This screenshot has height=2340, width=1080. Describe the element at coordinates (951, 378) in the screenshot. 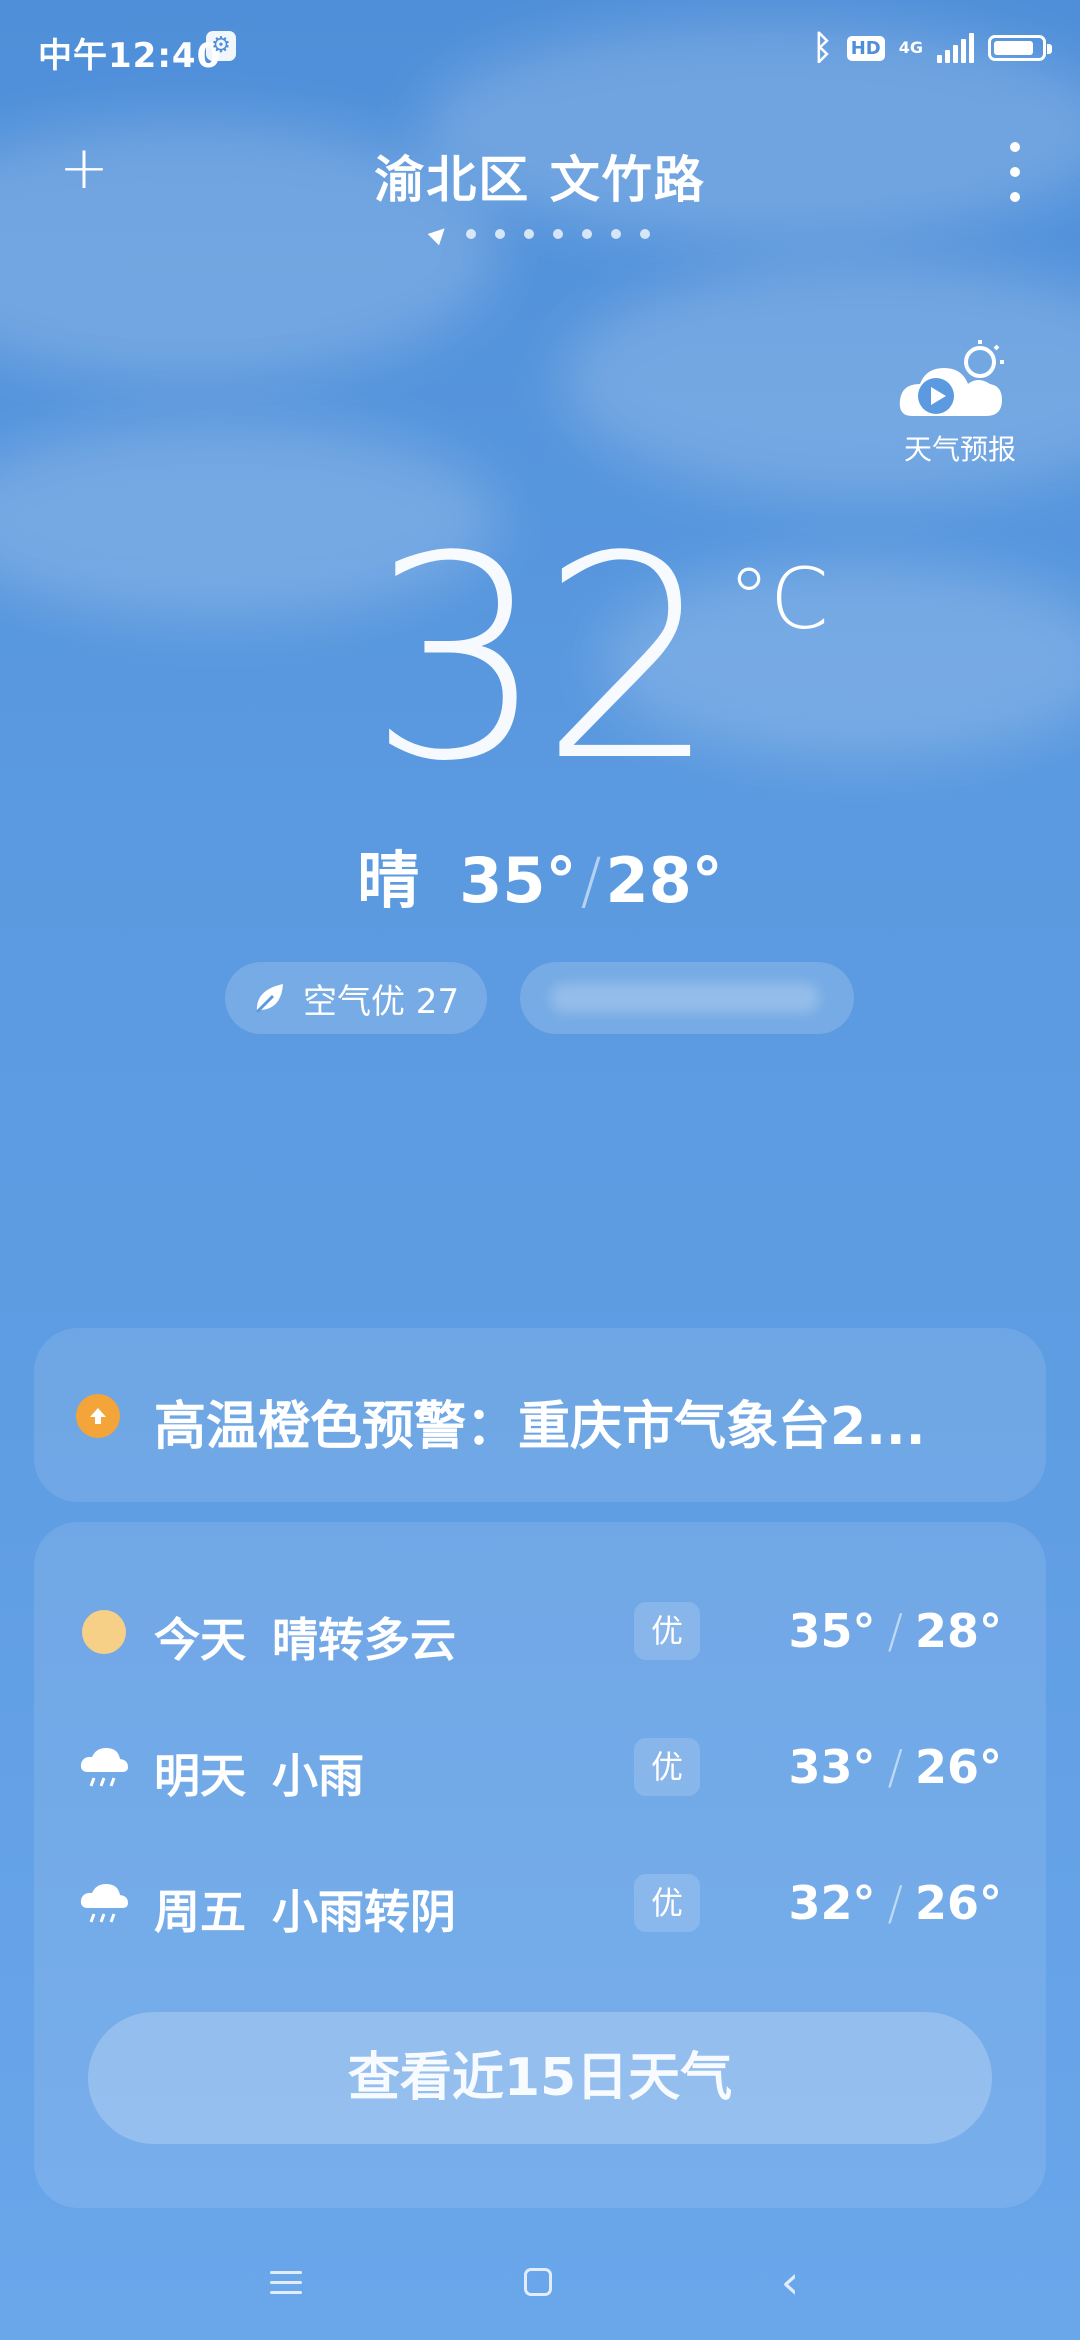

I see `video-forecast-icon` at that location.